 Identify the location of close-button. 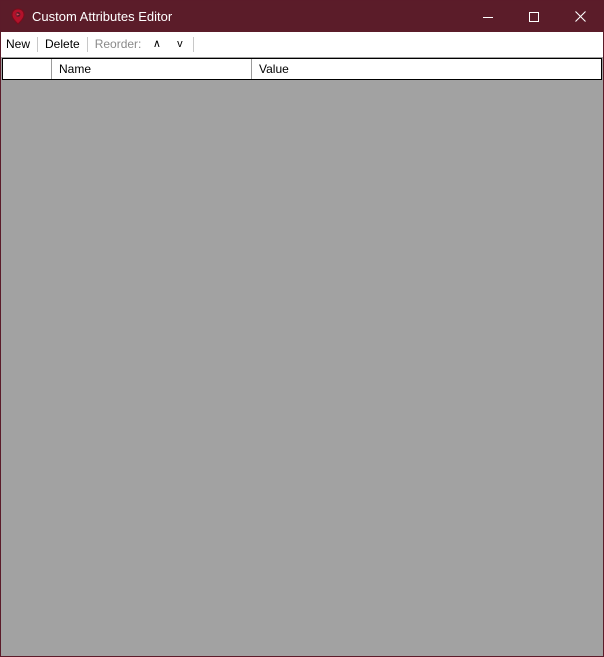
(580, 16).